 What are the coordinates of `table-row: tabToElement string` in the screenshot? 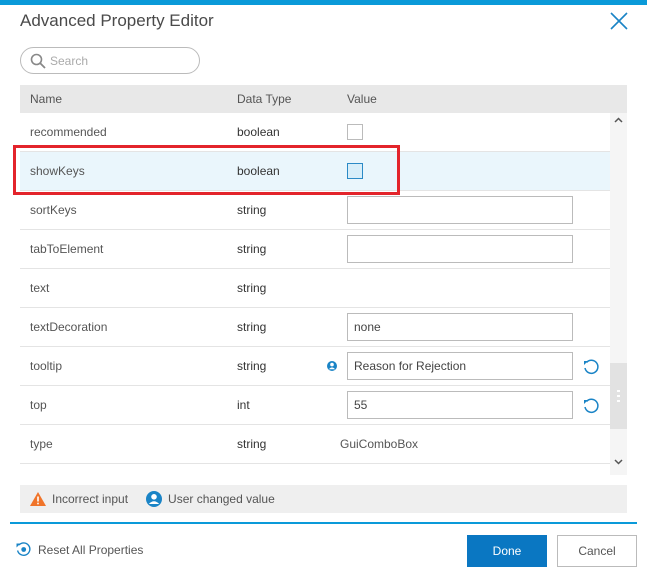 It's located at (315, 249).